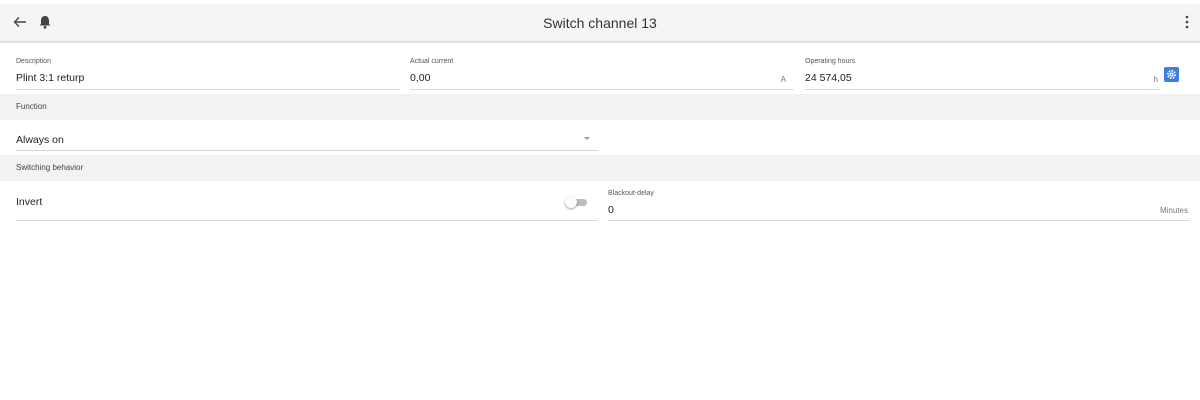 The height and width of the screenshot is (400, 1200). What do you see at coordinates (34, 61) in the screenshot?
I see `description-label: Description` at bounding box center [34, 61].